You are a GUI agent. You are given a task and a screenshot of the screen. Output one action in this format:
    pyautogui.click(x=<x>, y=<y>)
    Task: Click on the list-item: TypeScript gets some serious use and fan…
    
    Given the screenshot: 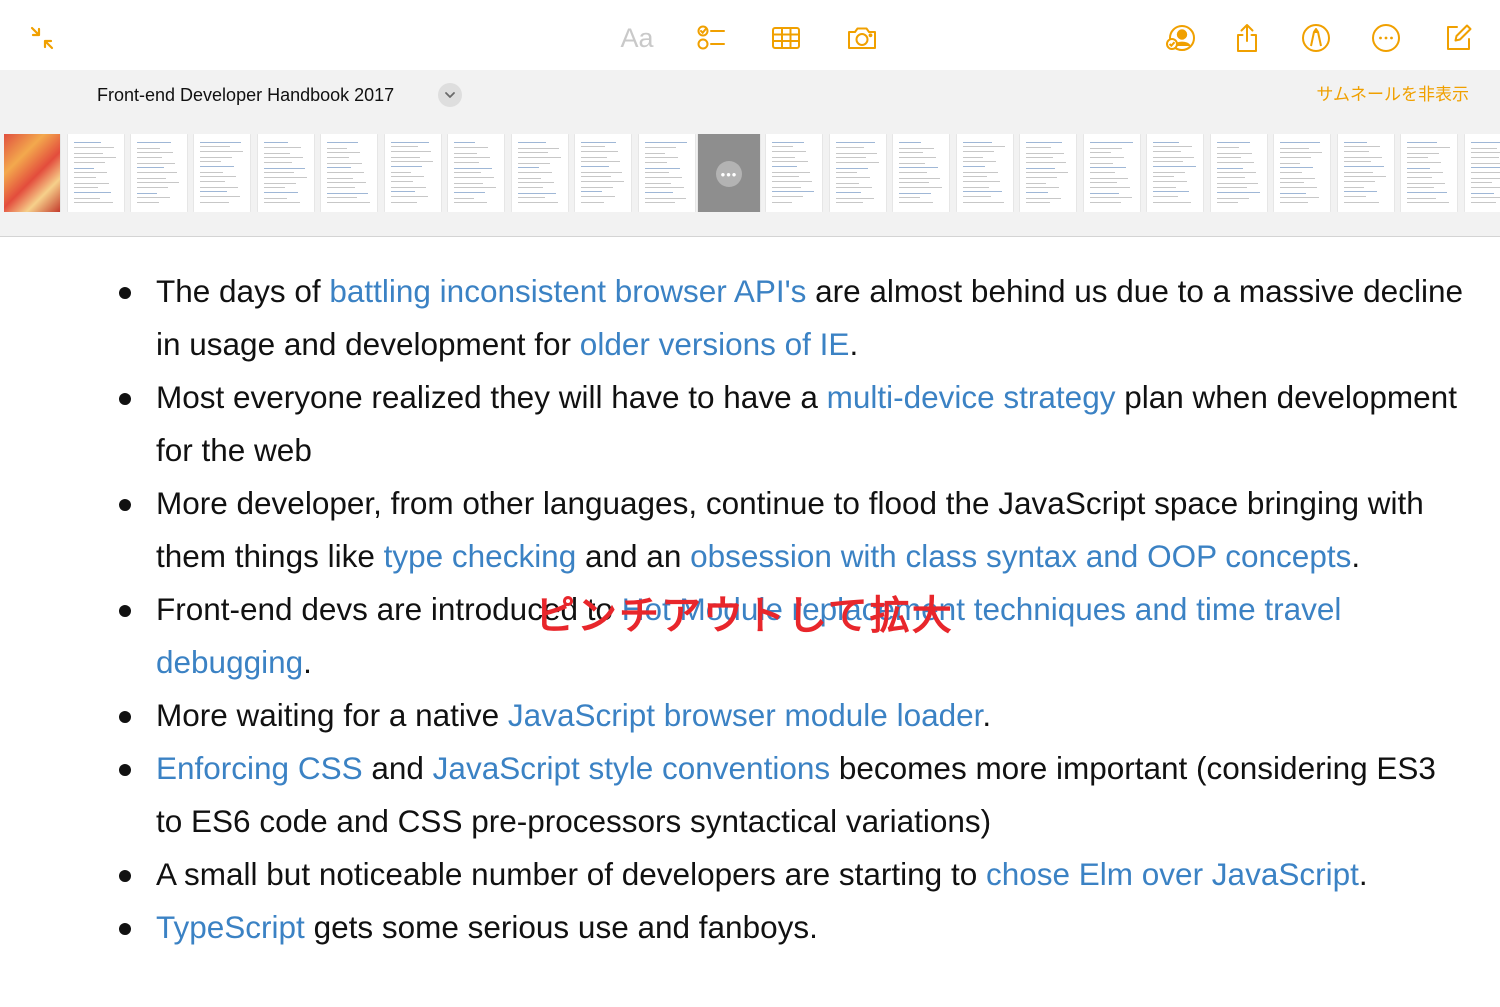 What is the action you would take?
    pyautogui.click(x=750, y=927)
    